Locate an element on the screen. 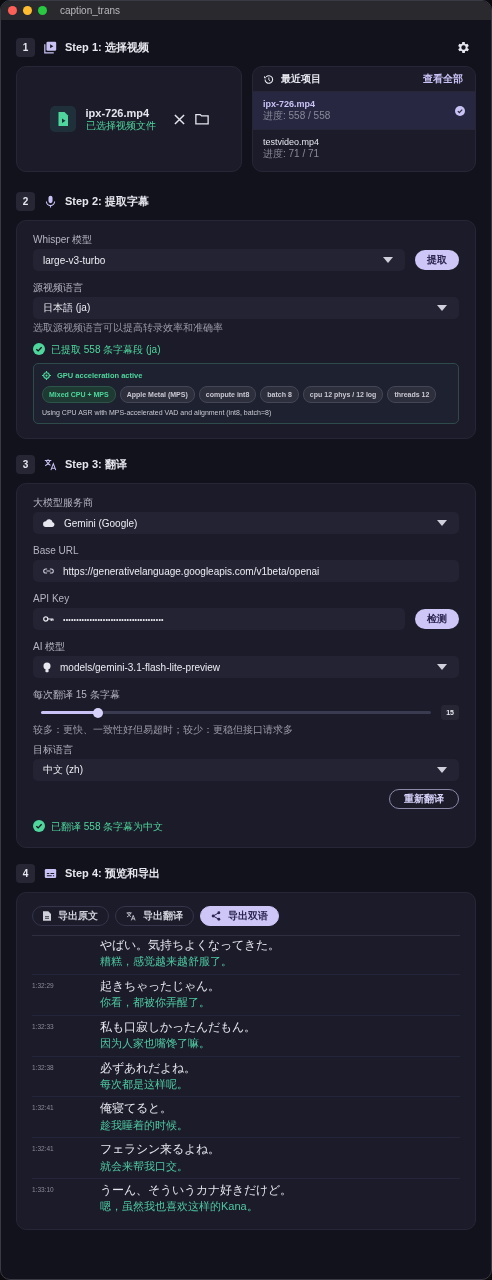  recent-progress: 进度: 558 / 558 is located at coordinates (297, 116).